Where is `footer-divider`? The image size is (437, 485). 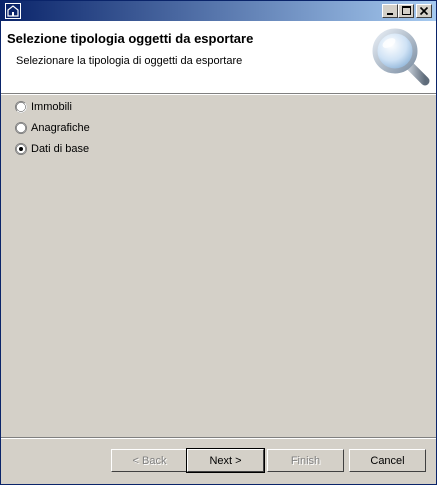 footer-divider is located at coordinates (218, 438).